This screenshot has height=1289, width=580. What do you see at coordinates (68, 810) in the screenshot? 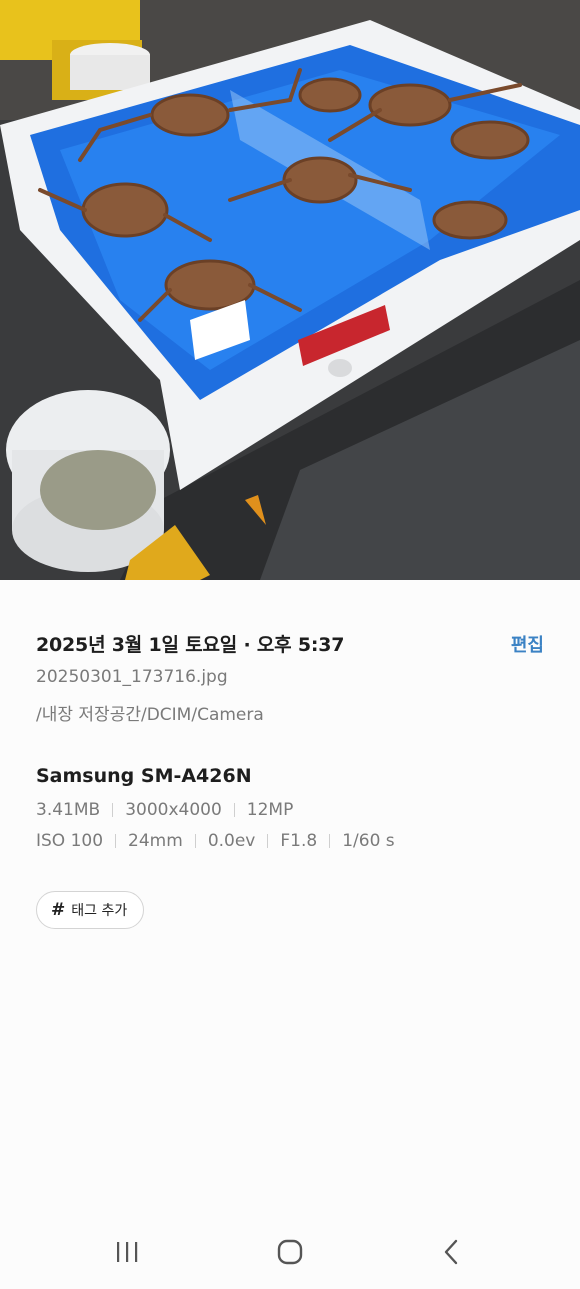
I see `file-size: 3.41MB` at bounding box center [68, 810].